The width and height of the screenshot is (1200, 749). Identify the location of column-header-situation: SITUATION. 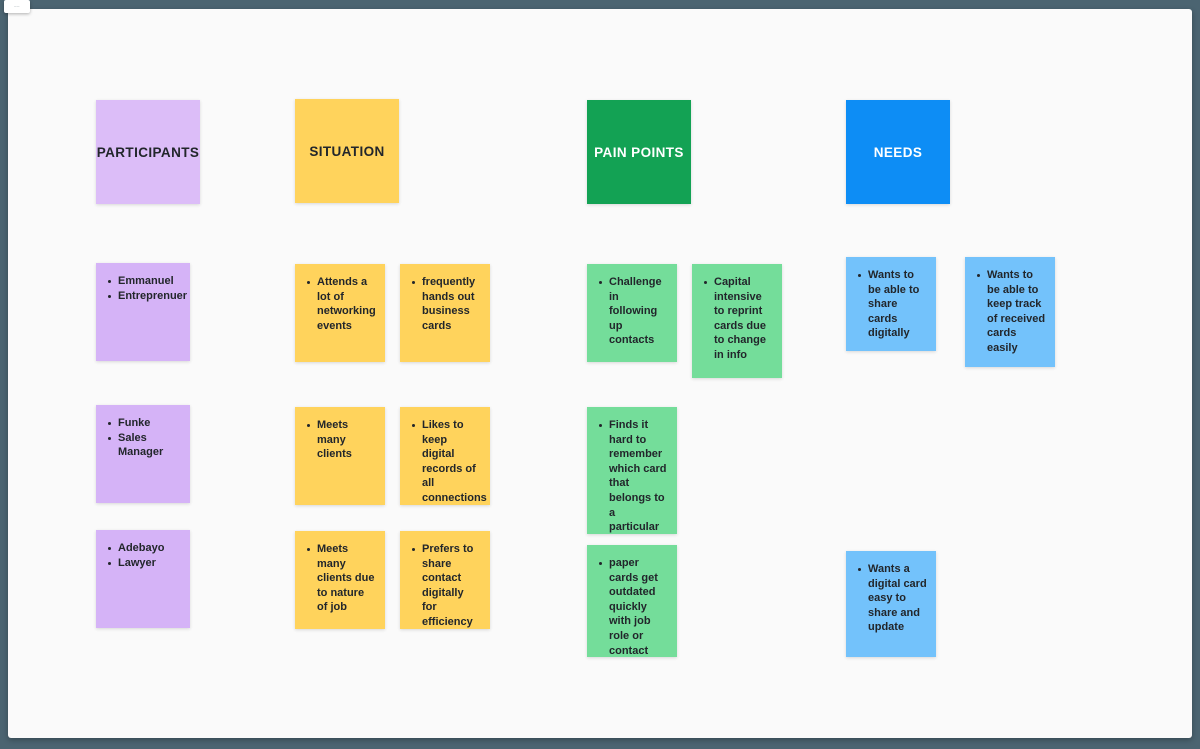
(347, 151).